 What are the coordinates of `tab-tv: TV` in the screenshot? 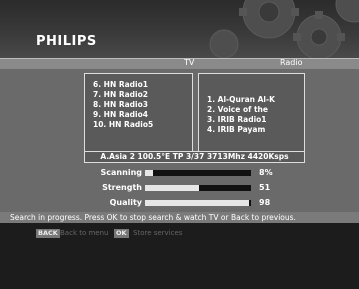 It's located at (189, 62).